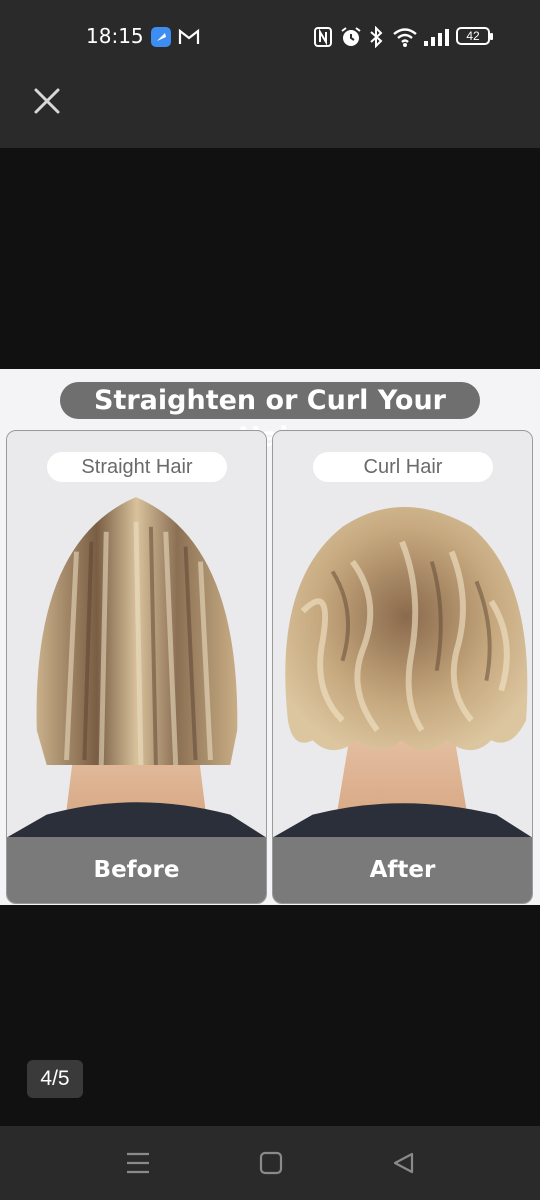 This screenshot has width=540, height=1200. Describe the element at coordinates (161, 37) in the screenshot. I see `app-icon` at that location.